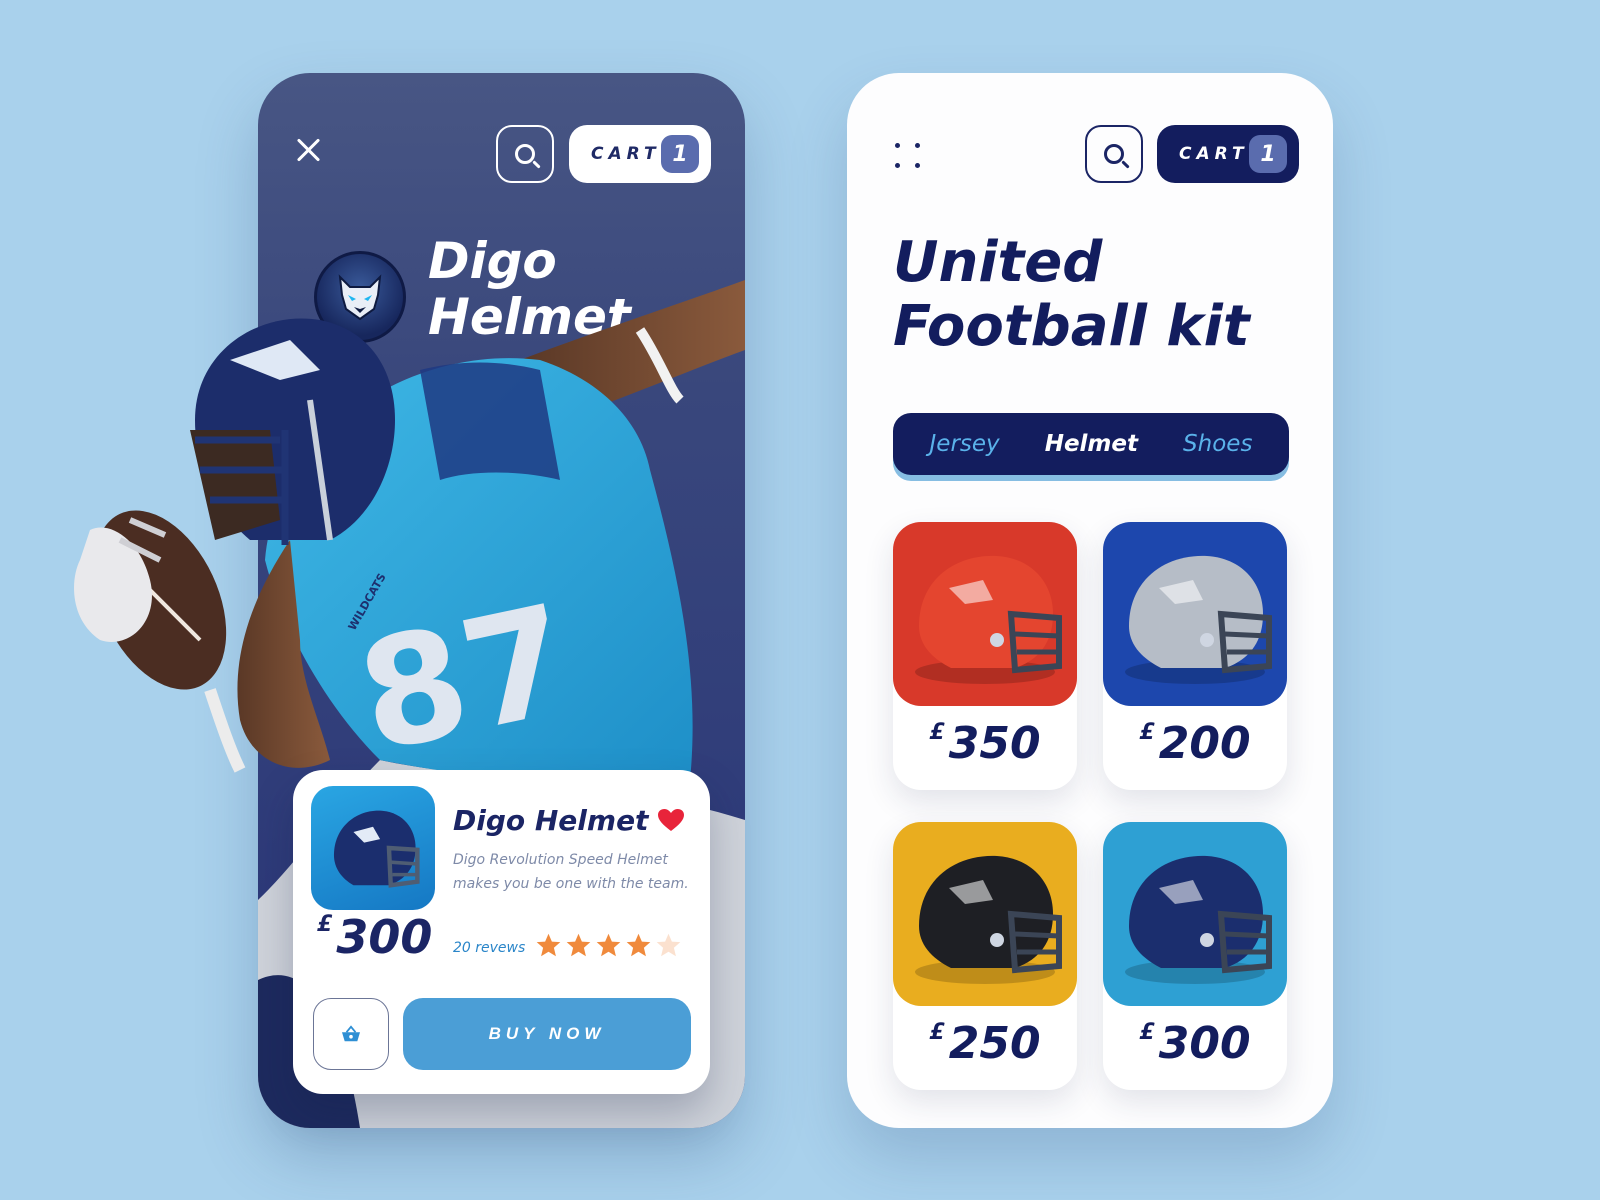 The width and height of the screenshot is (1600, 1200). What do you see at coordinates (671, 820) in the screenshot?
I see `heart-icon` at bounding box center [671, 820].